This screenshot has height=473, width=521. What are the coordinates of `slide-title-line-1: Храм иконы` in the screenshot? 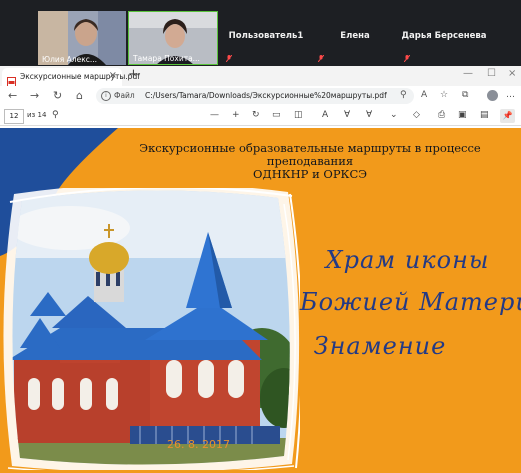 It's located at (407, 260).